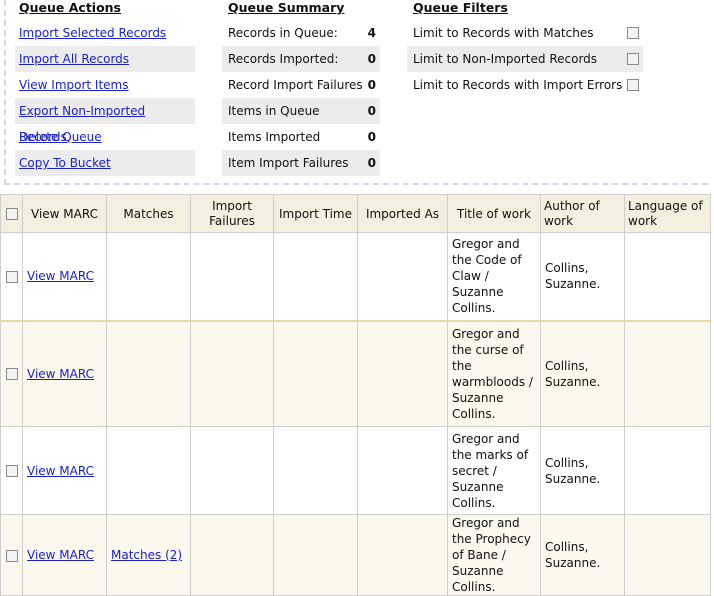 Image resolution: width=714 pixels, height=596 pixels. Describe the element at coordinates (286, 7) in the screenshot. I see `queue-summary-heading: Queue Summary` at that location.